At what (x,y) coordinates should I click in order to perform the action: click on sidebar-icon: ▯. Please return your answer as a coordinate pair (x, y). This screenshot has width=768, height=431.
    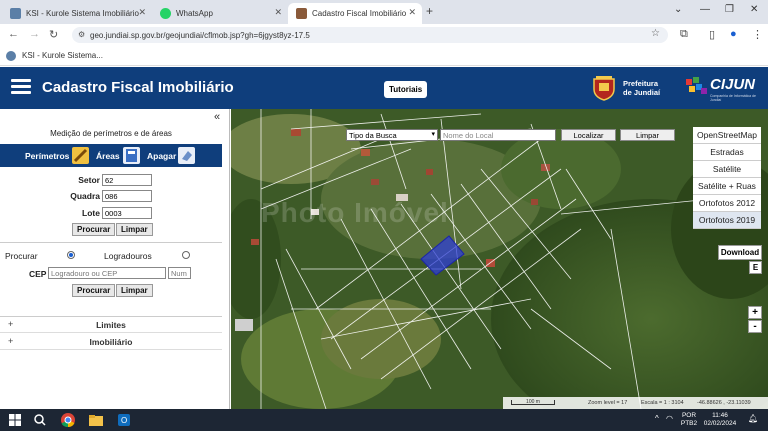
    Looking at the image, I should click on (712, 34).